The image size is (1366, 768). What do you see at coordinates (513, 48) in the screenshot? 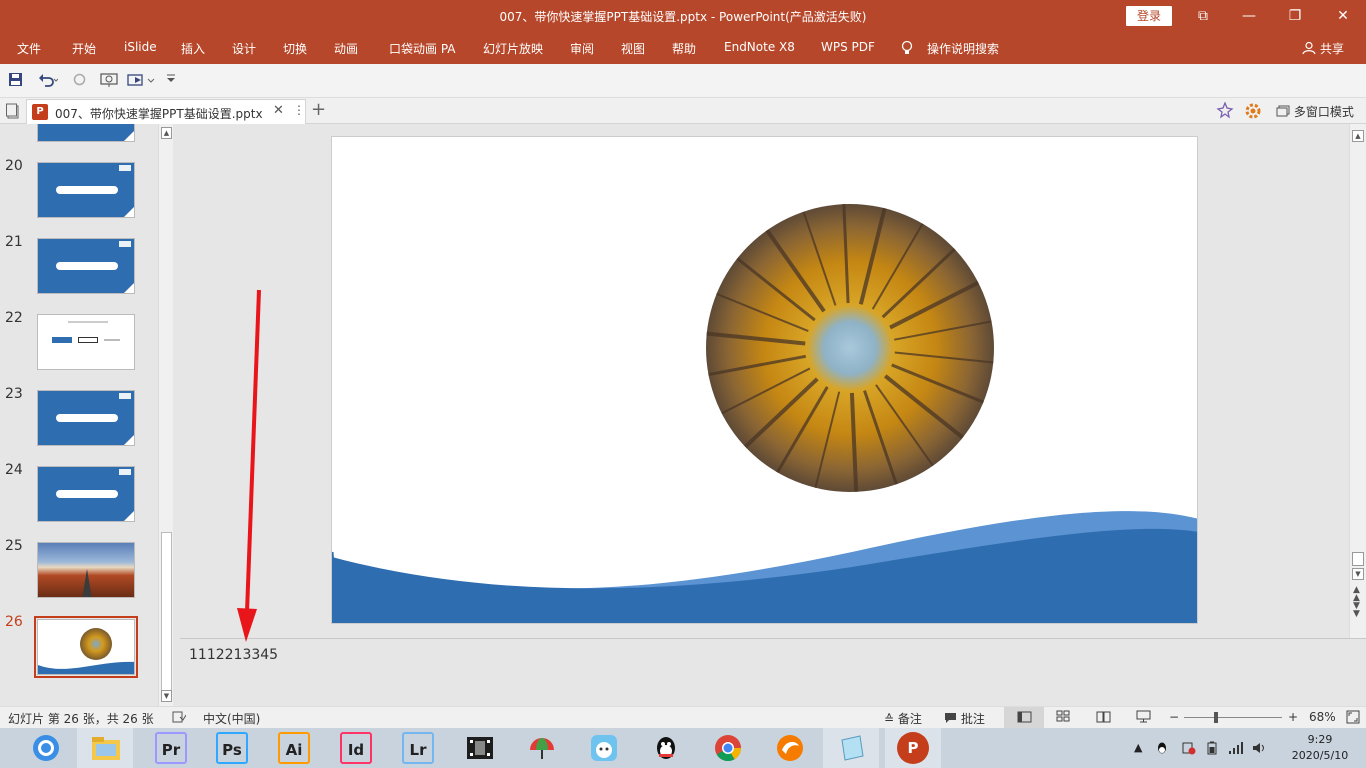
I see `tab-slideshow: 幻灯片放映` at bounding box center [513, 48].